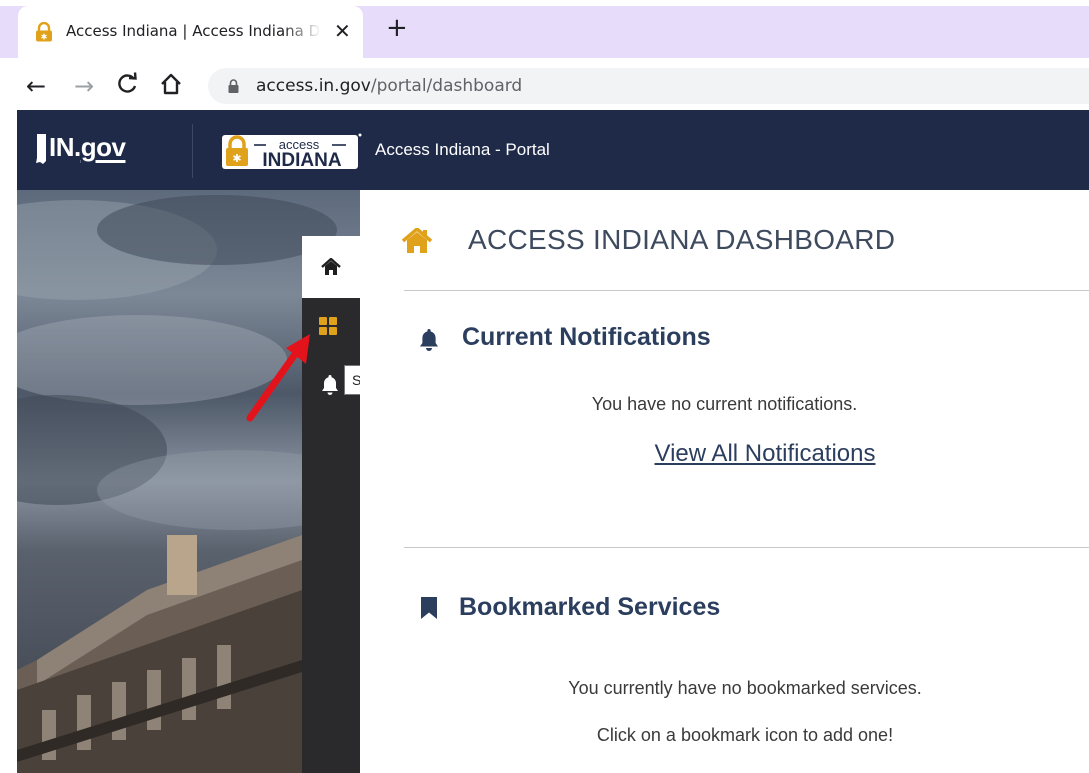  Describe the element at coordinates (586, 337) in the screenshot. I see `notifications-heading: Current Notifications` at that location.